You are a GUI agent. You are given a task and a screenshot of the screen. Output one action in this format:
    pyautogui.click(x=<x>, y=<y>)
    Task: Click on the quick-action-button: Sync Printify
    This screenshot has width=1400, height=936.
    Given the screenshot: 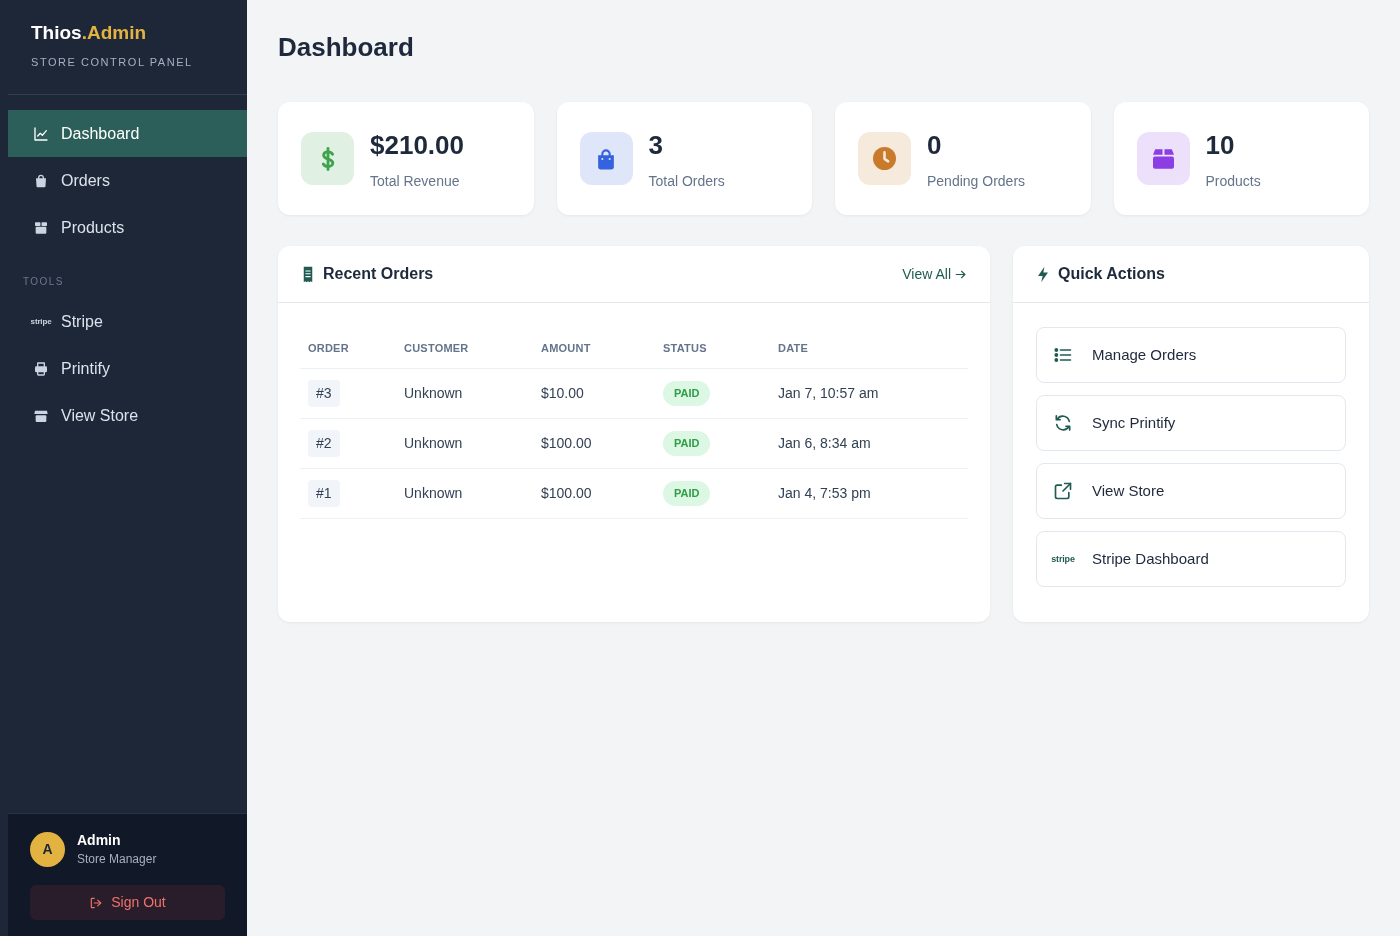 What is the action you would take?
    pyautogui.click(x=1191, y=423)
    